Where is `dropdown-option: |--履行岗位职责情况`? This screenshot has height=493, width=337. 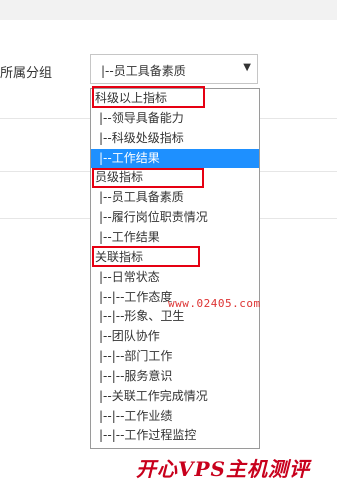
dropdown-option: |--履行岗位职责情况 is located at coordinates (175, 217).